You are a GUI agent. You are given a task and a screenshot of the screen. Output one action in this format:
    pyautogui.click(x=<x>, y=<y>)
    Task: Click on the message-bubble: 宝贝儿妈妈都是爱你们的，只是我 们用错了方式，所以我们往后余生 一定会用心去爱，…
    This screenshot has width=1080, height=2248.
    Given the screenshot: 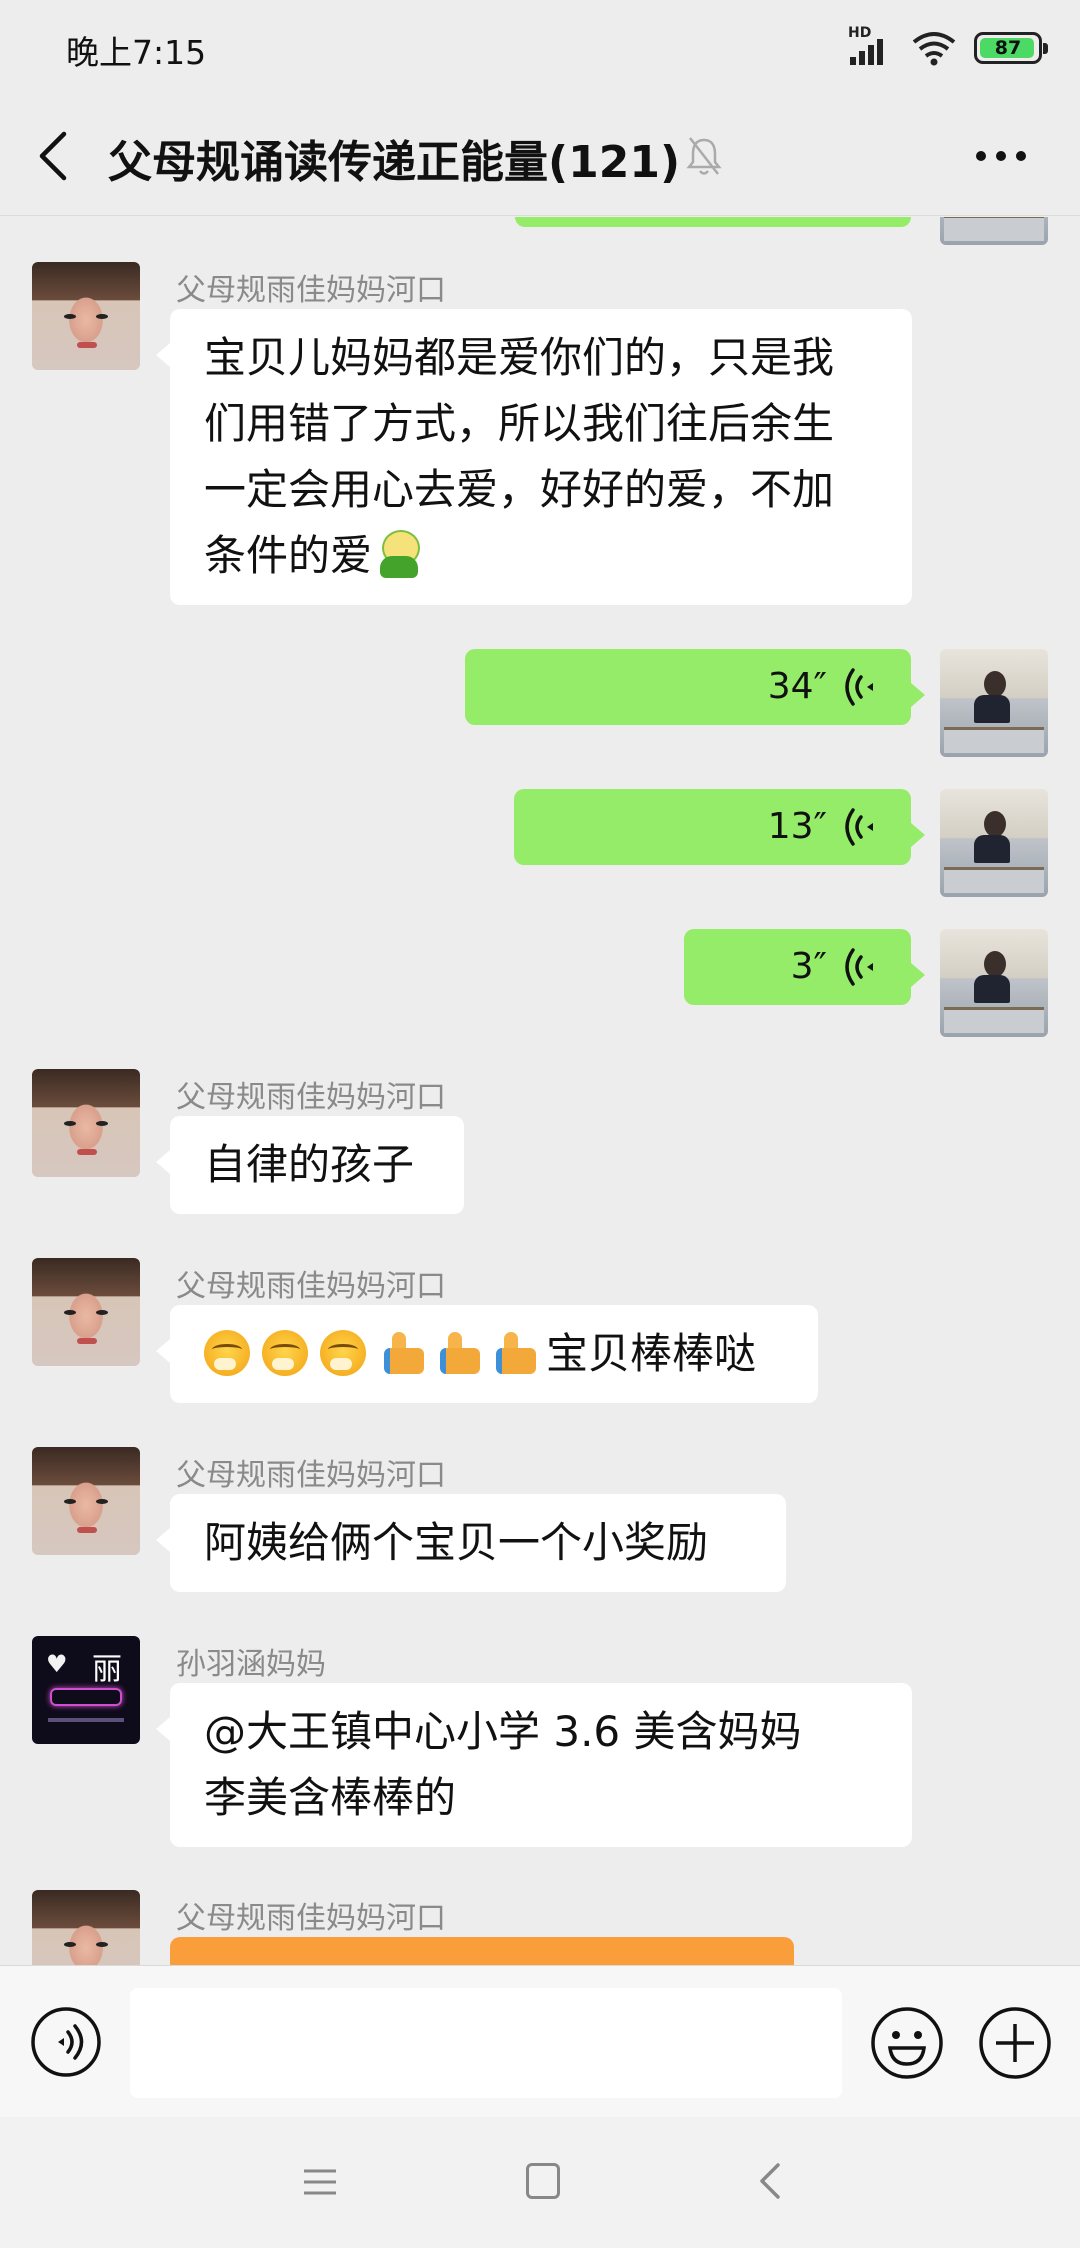 What is the action you would take?
    pyautogui.click(x=534, y=457)
    